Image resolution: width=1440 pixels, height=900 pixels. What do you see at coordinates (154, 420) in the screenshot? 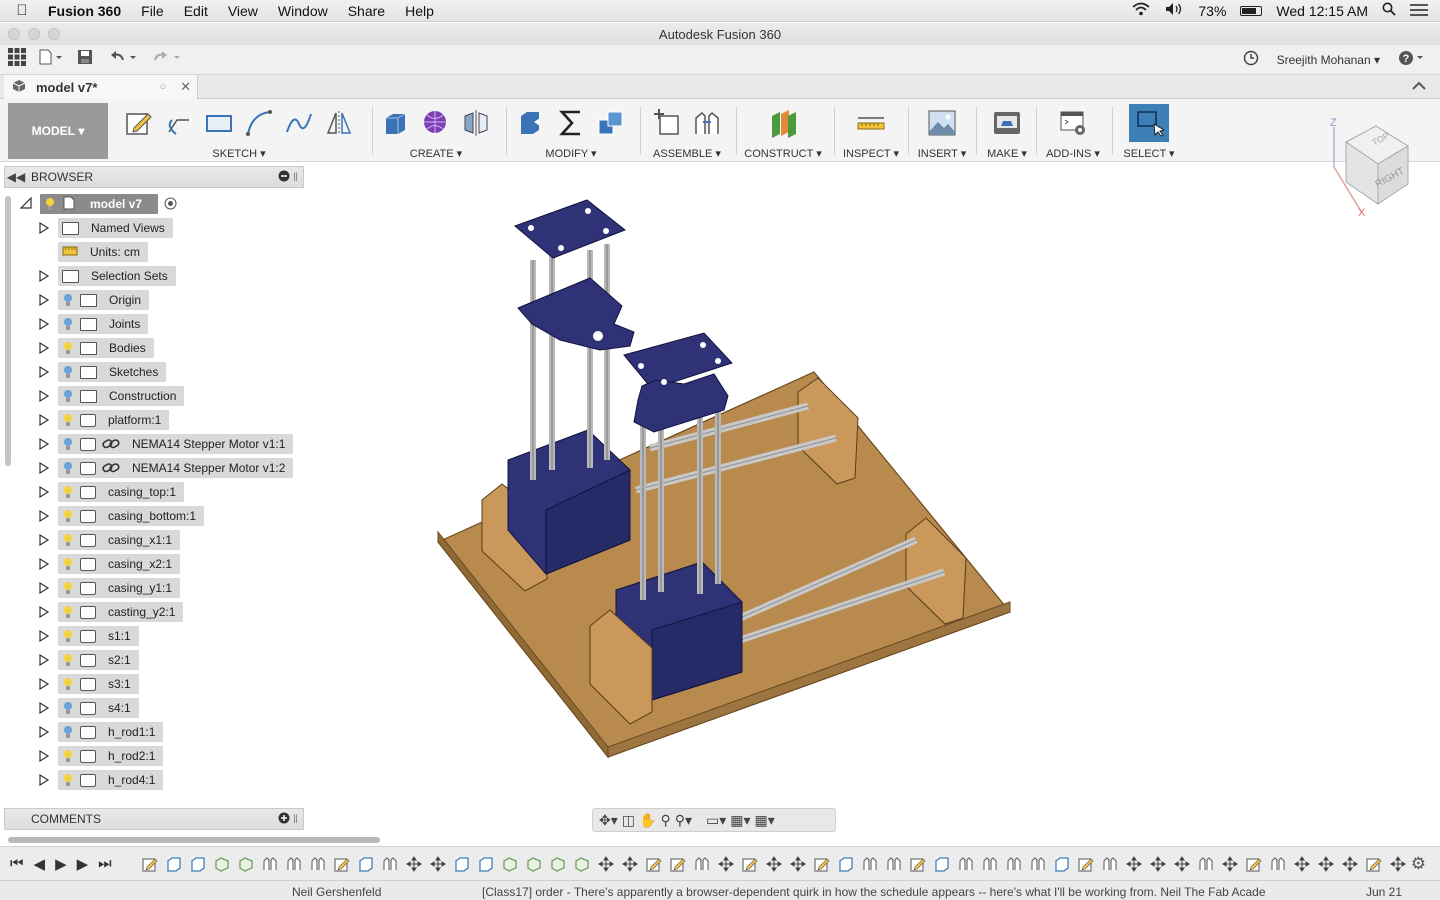
I see `tree-row: platform:1` at bounding box center [154, 420].